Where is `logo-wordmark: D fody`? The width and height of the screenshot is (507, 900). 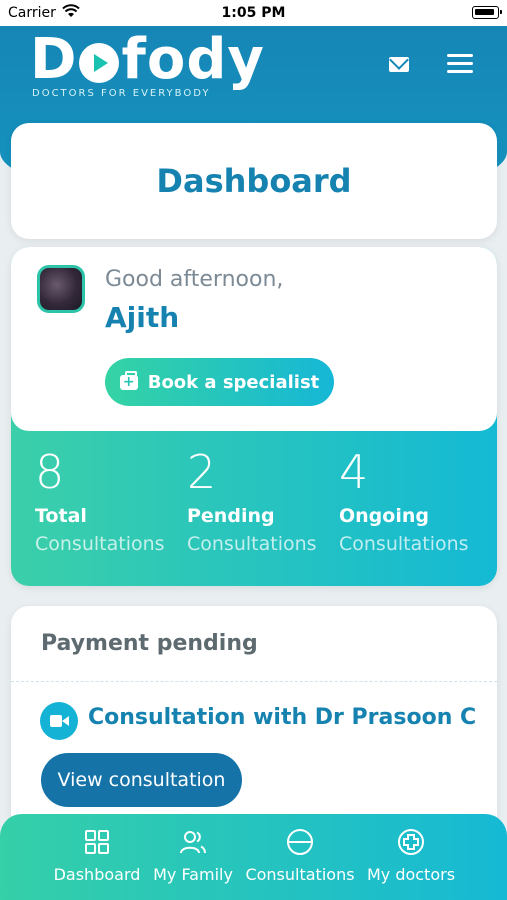 logo-wordmark: D fody is located at coordinates (147, 60).